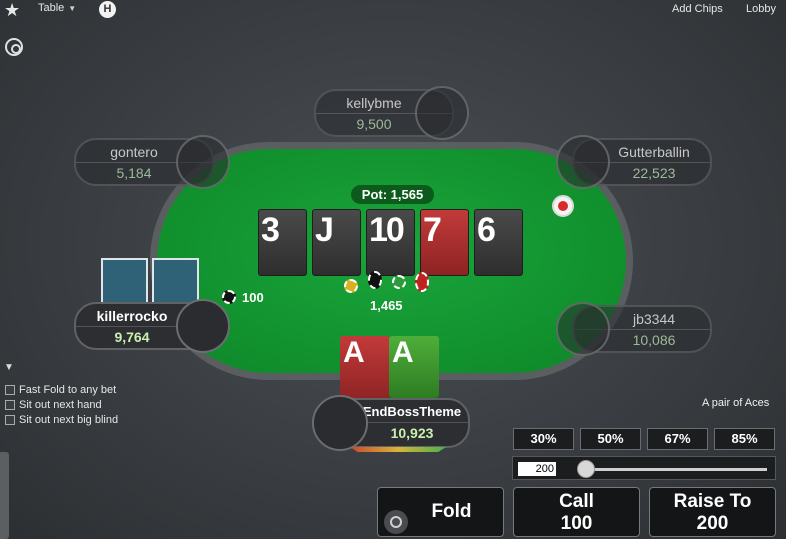 This screenshot has width=786, height=539. I want to click on bet-slider-handle, so click(586, 469).